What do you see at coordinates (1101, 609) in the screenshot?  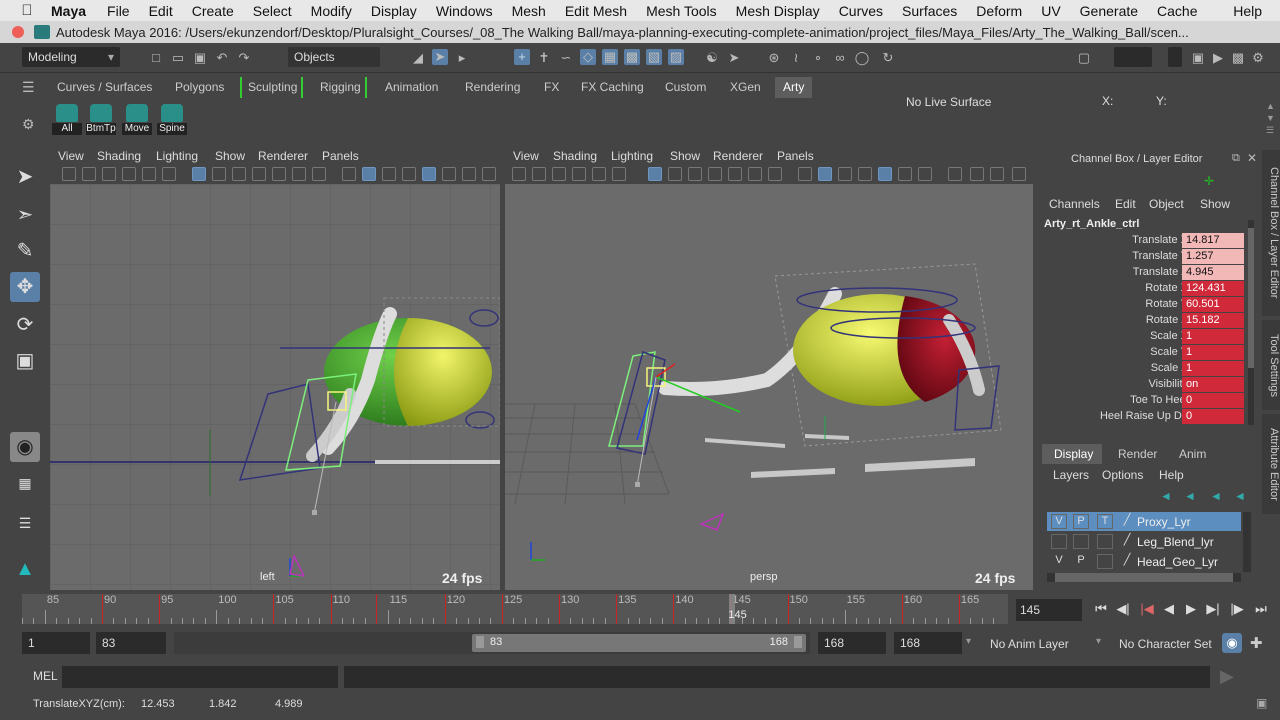 I see `go-to-start-icon: ⏮` at bounding box center [1101, 609].